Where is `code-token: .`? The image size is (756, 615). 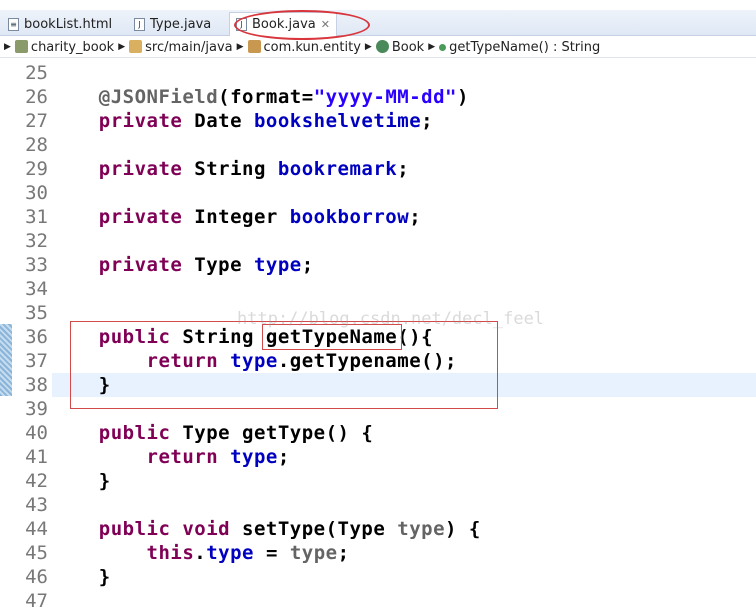 code-token: . is located at coordinates (200, 553).